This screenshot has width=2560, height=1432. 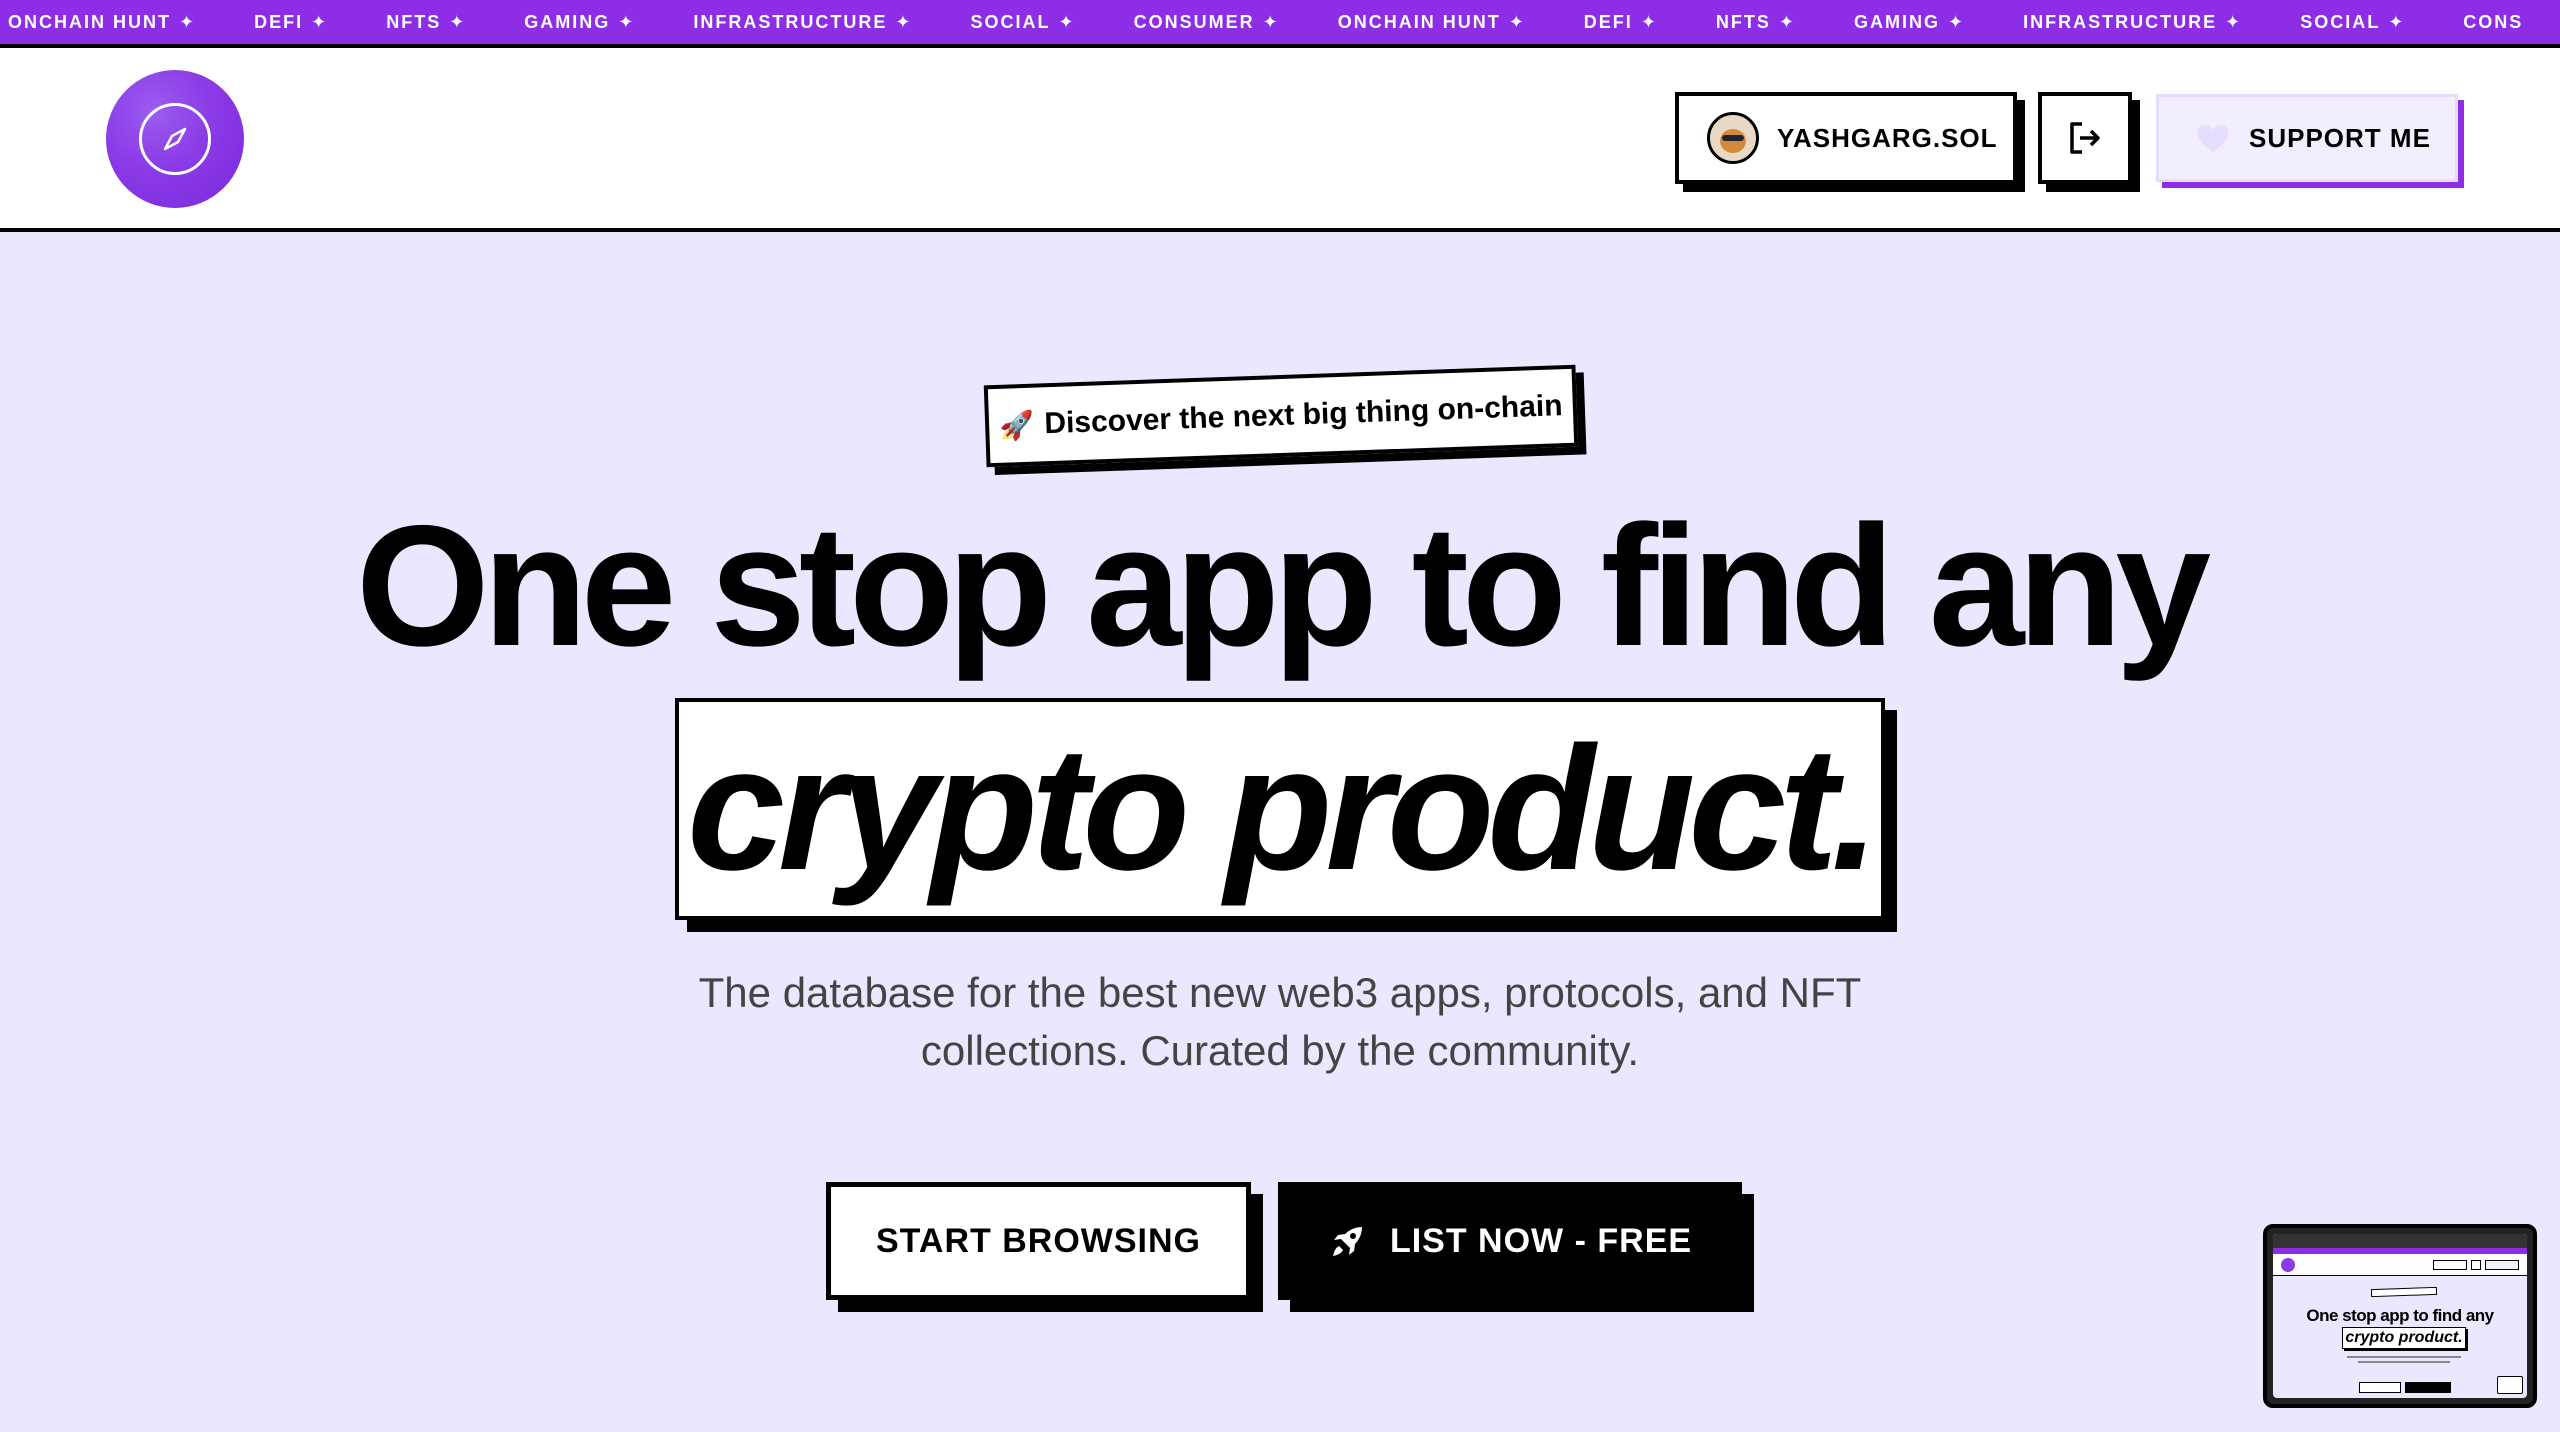 I want to click on tagline-badge: 🚀 Discover the next big thing on-chain, so click(x=1281, y=416).